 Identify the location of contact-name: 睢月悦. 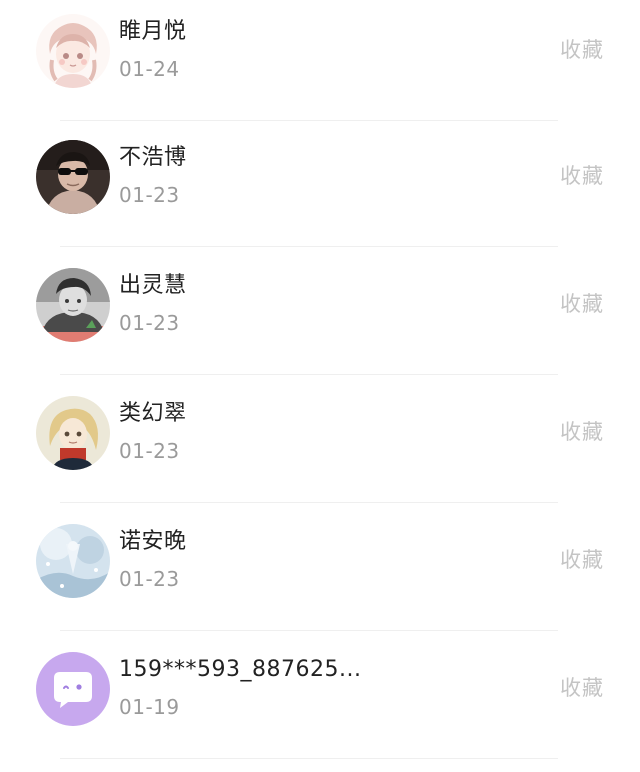
(153, 31).